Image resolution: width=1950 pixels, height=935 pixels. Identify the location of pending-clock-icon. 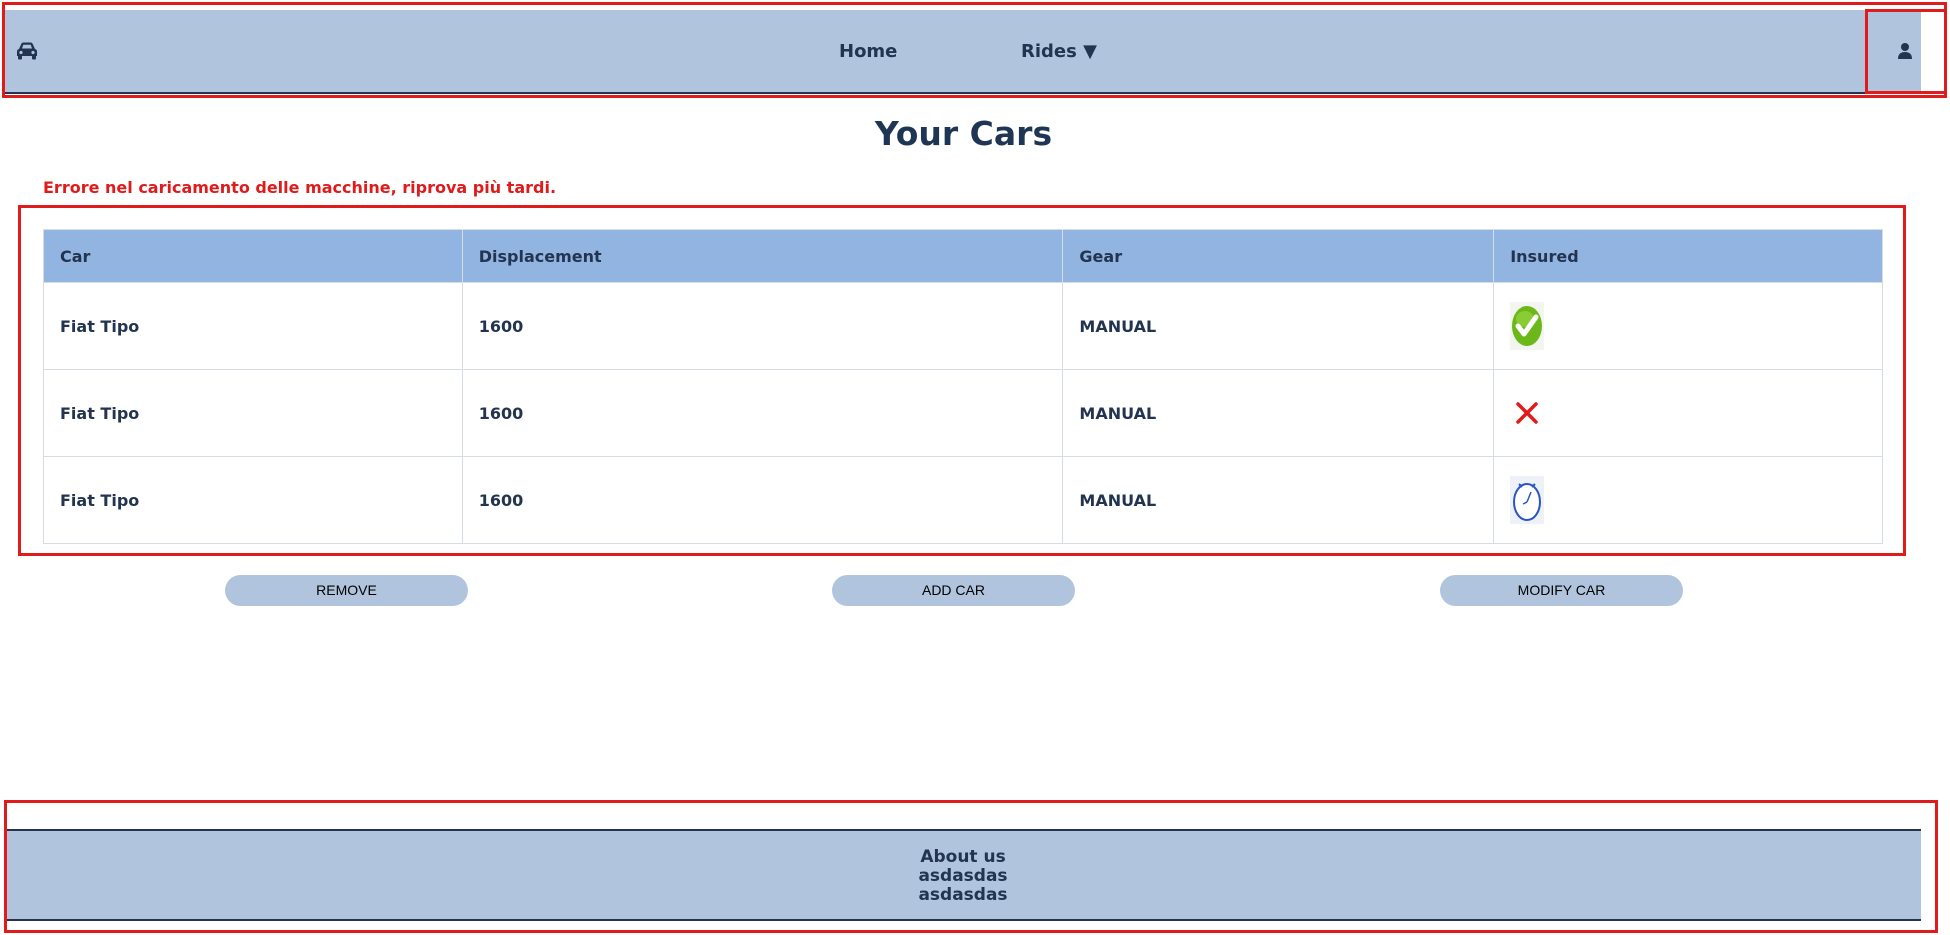
(1527, 500).